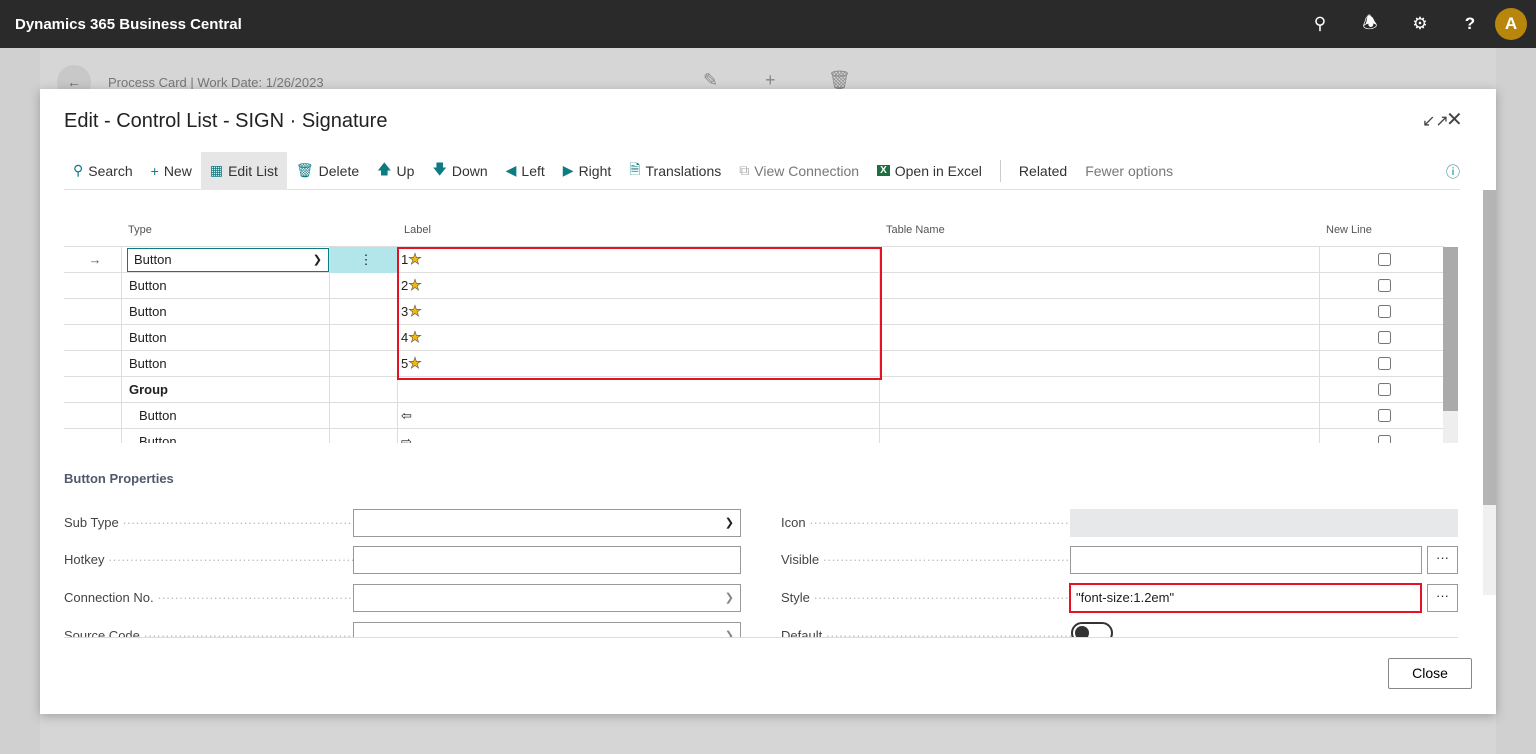  Describe the element at coordinates (1489, 392) in the screenshot. I see `dialog-scrollbar` at that location.